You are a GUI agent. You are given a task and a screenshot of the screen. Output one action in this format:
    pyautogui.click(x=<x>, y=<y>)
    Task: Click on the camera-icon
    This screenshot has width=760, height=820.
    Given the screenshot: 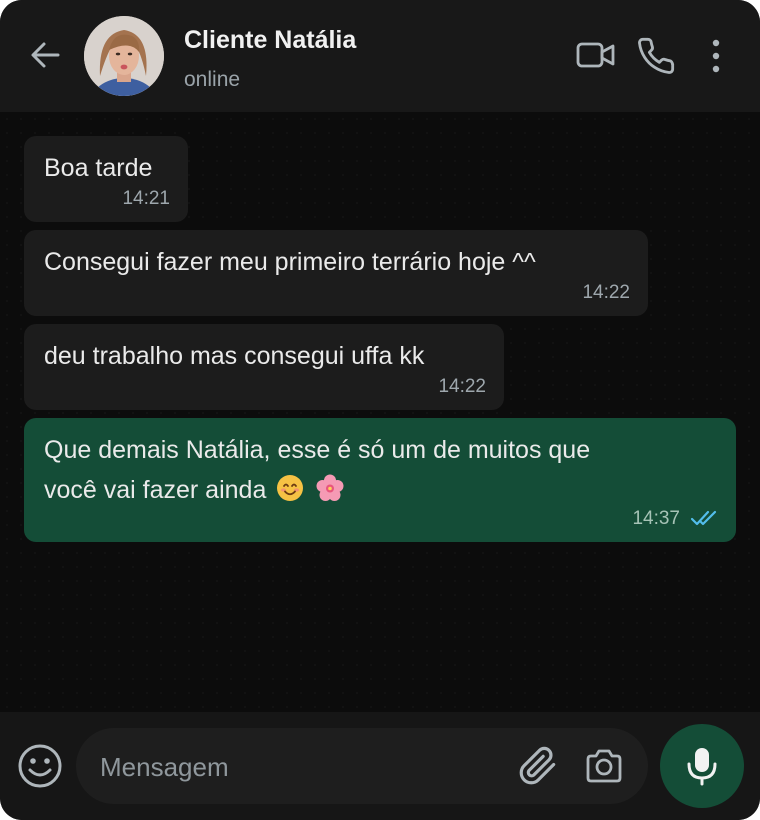 What is the action you would take?
    pyautogui.click(x=604, y=766)
    